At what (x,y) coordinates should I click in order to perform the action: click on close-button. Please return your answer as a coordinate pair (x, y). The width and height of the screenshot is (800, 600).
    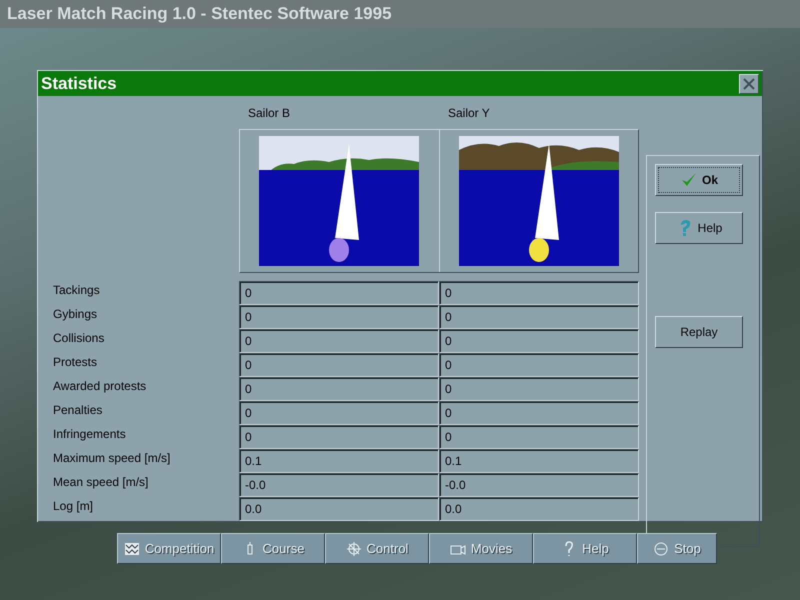
    Looking at the image, I should click on (749, 84).